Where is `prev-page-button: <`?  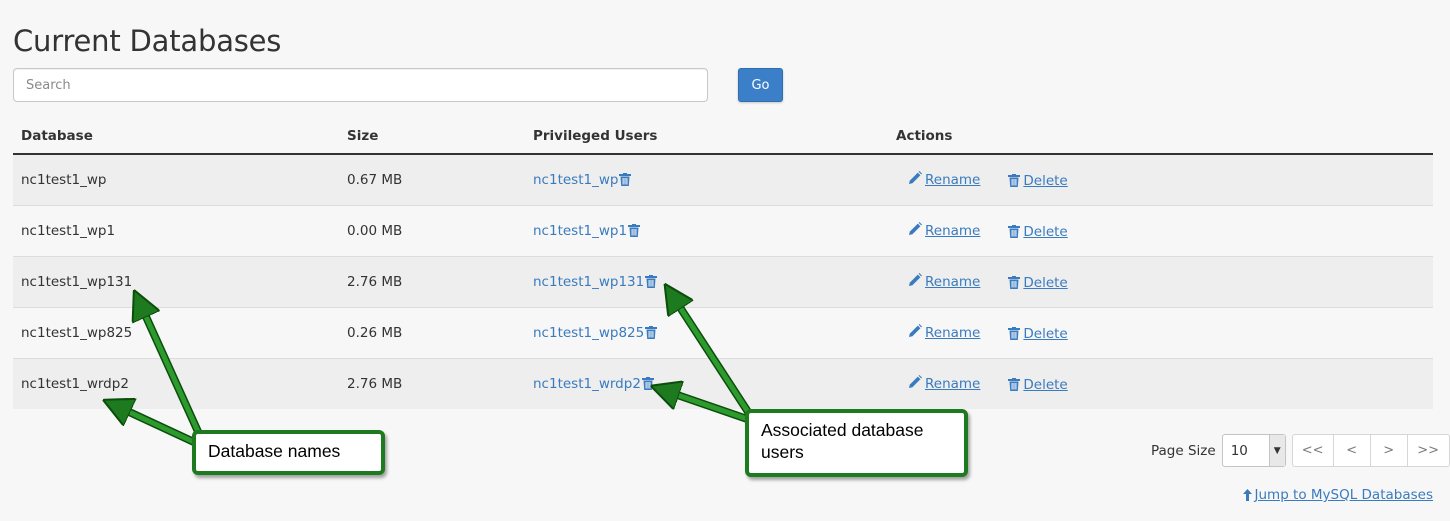
prev-page-button: < is located at coordinates (1352, 450).